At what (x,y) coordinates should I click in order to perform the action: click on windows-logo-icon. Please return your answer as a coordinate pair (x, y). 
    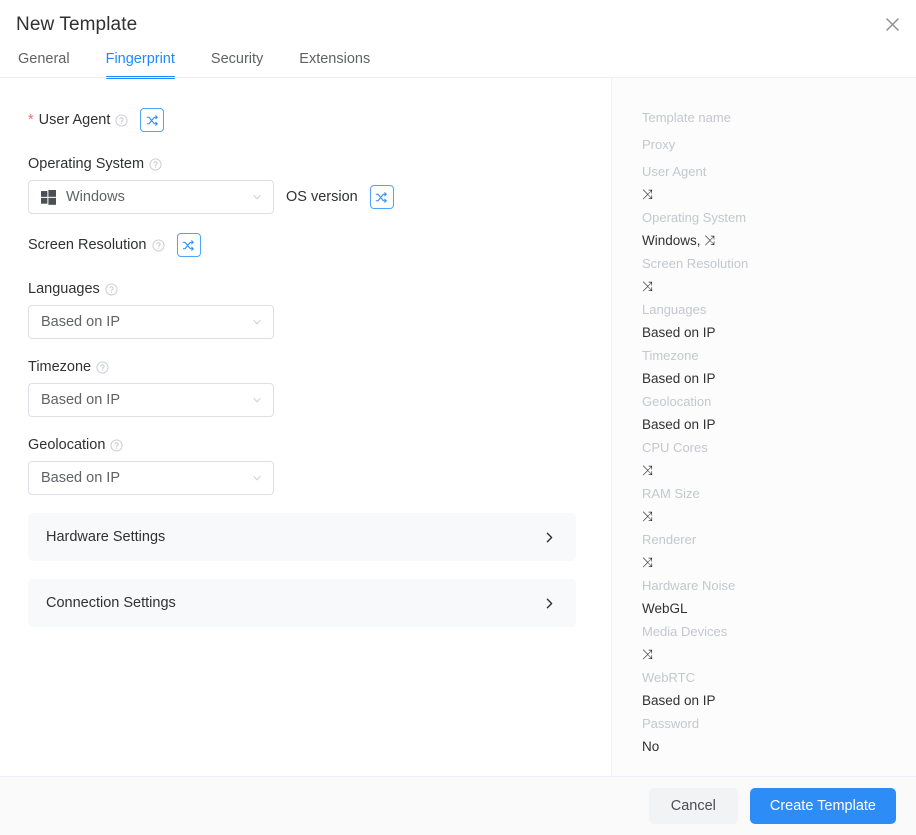
    Looking at the image, I should click on (48, 197).